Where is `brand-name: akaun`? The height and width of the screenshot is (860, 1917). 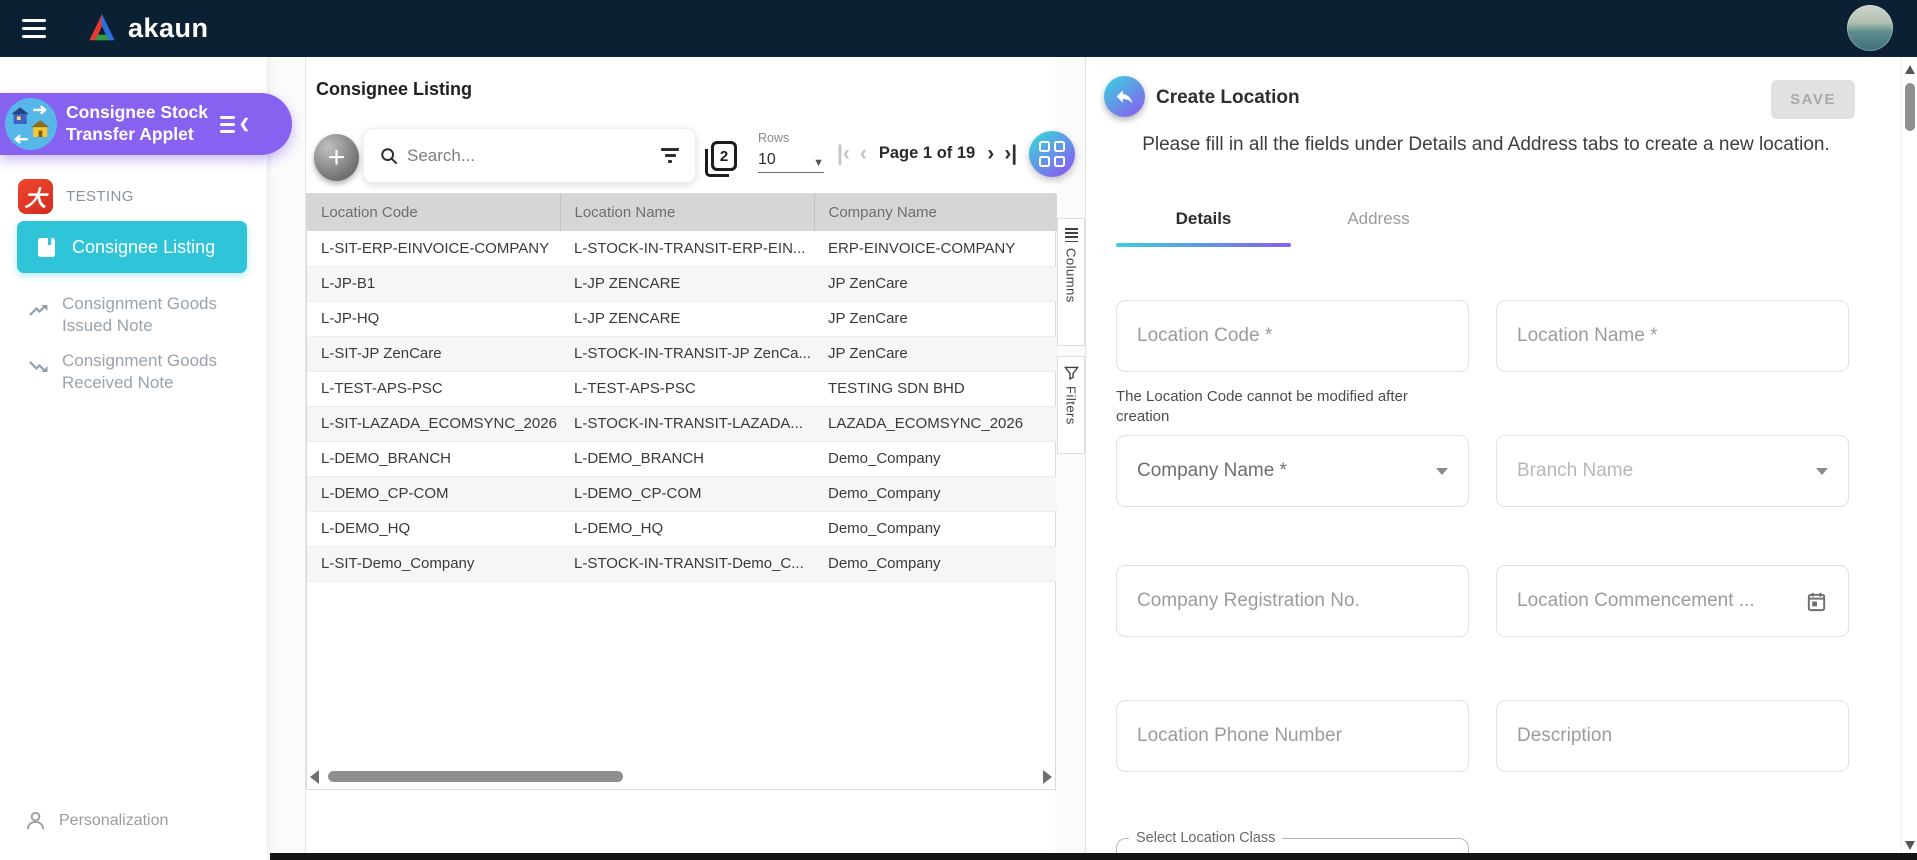 brand-name: akaun is located at coordinates (168, 28).